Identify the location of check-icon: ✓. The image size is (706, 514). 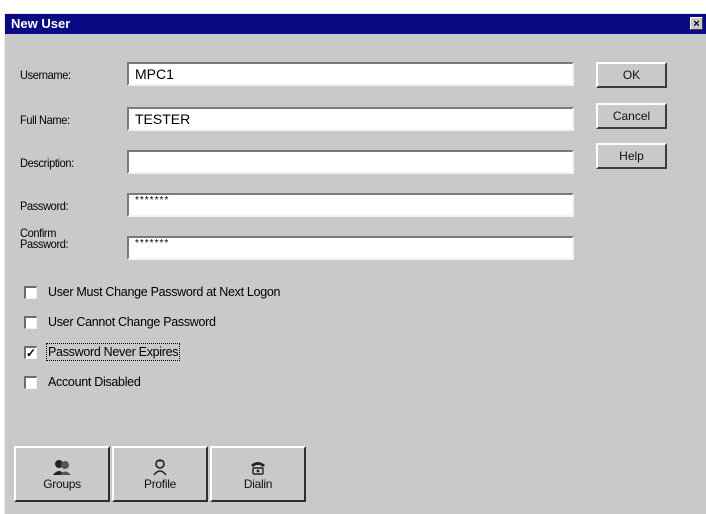
(31, 353).